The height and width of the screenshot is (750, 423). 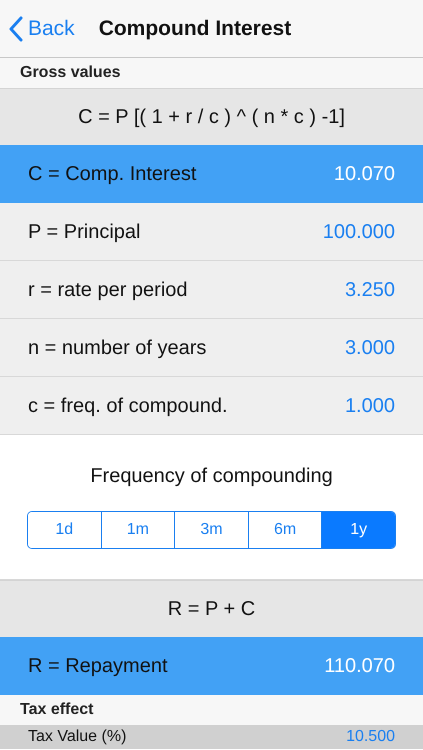 I want to click on result-value: 10.070, so click(x=364, y=174).